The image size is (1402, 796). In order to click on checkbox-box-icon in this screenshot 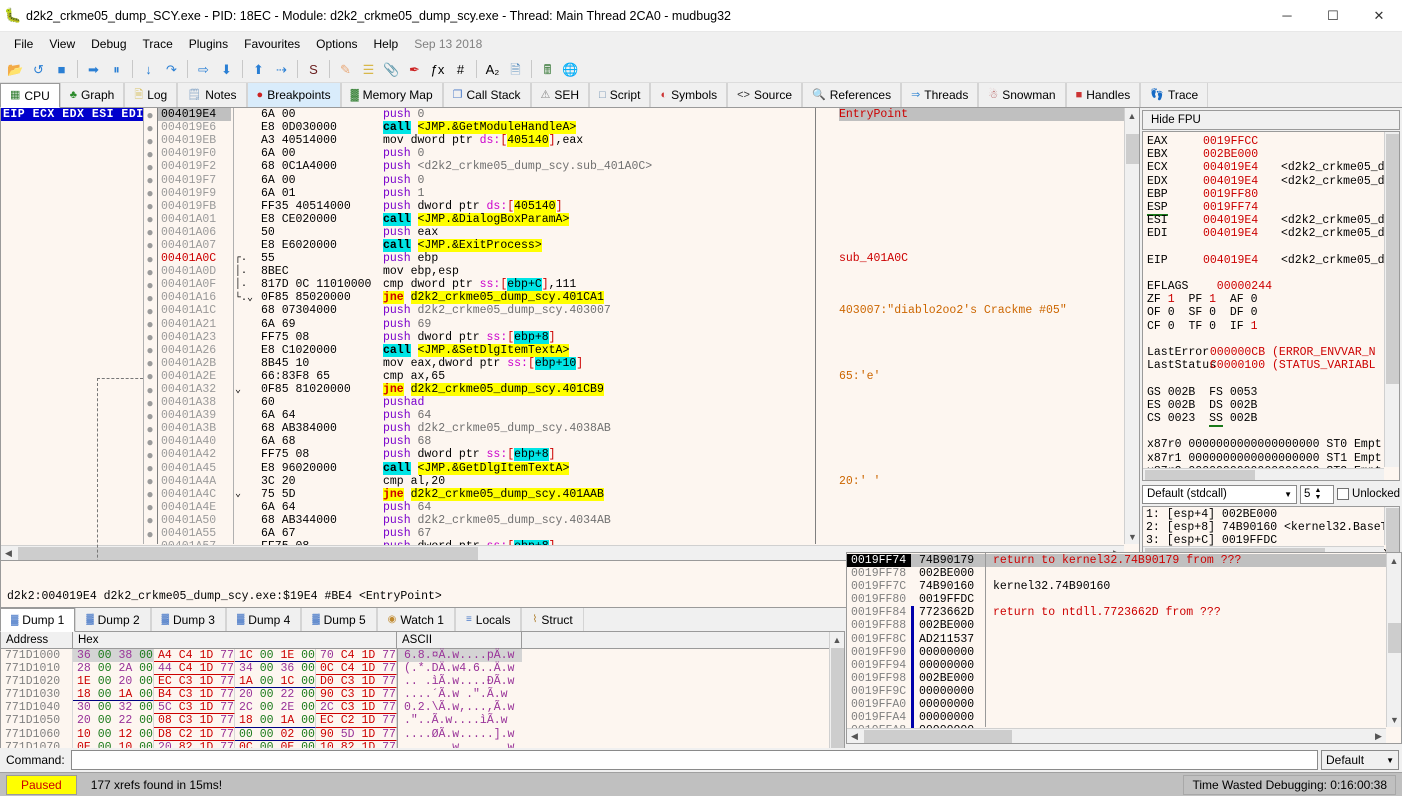, I will do `click(1343, 494)`.